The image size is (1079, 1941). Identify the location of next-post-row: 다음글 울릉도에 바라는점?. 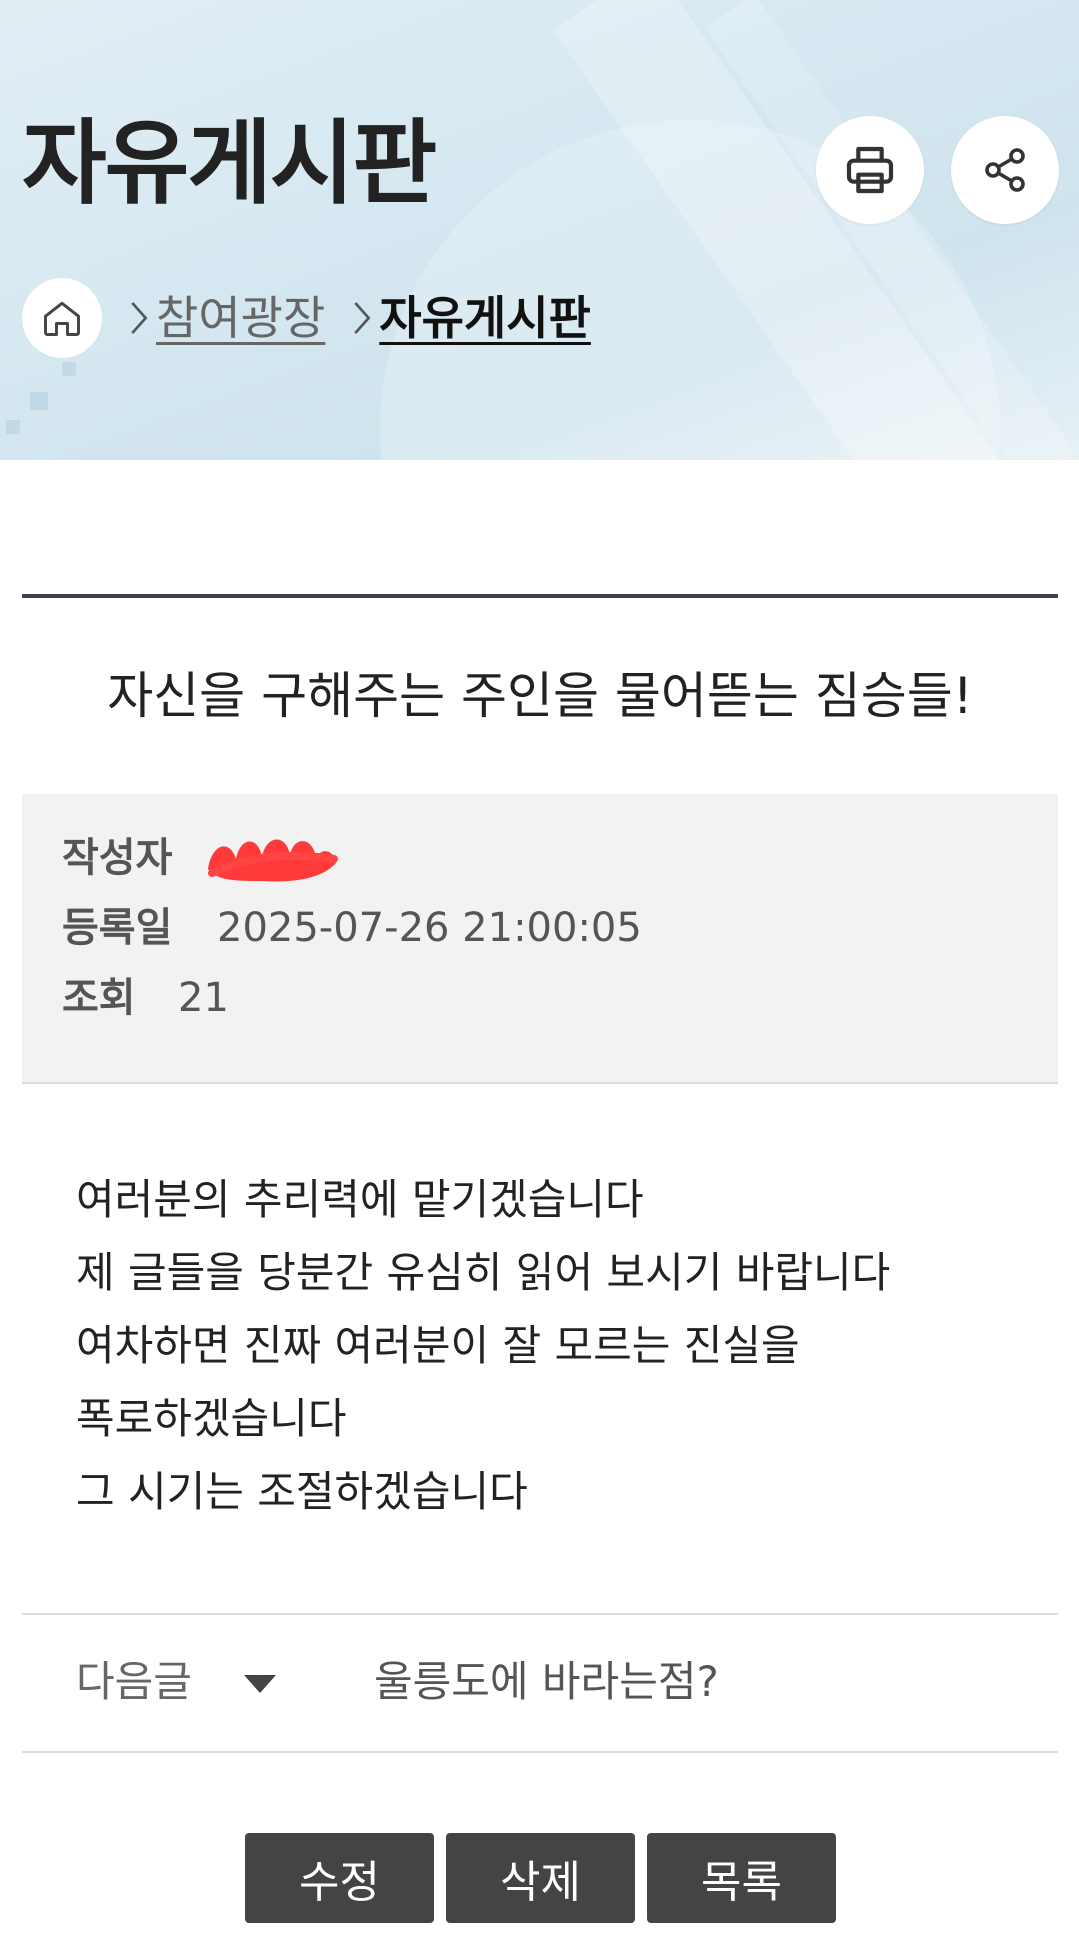
(540, 1683).